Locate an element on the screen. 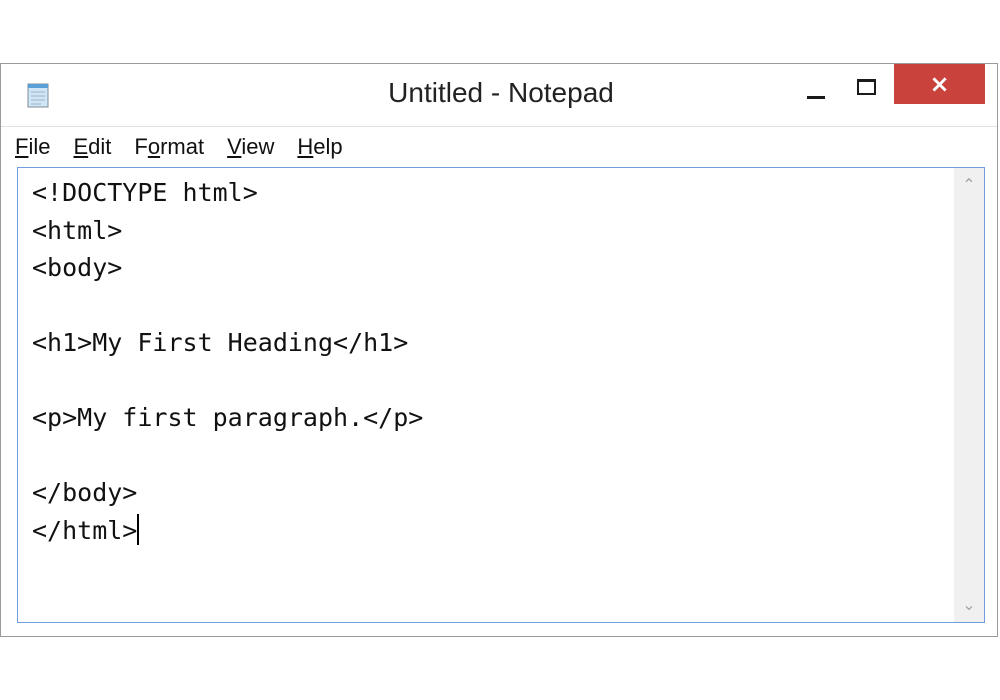 The height and width of the screenshot is (700, 1000). notepad-icon is located at coordinates (38, 95).